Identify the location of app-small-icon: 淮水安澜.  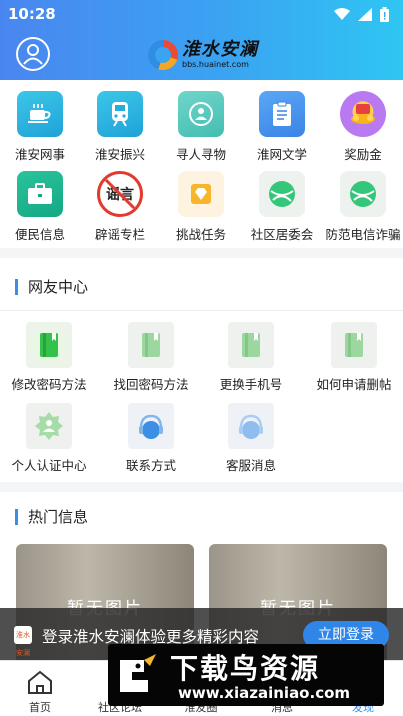
(23, 641).